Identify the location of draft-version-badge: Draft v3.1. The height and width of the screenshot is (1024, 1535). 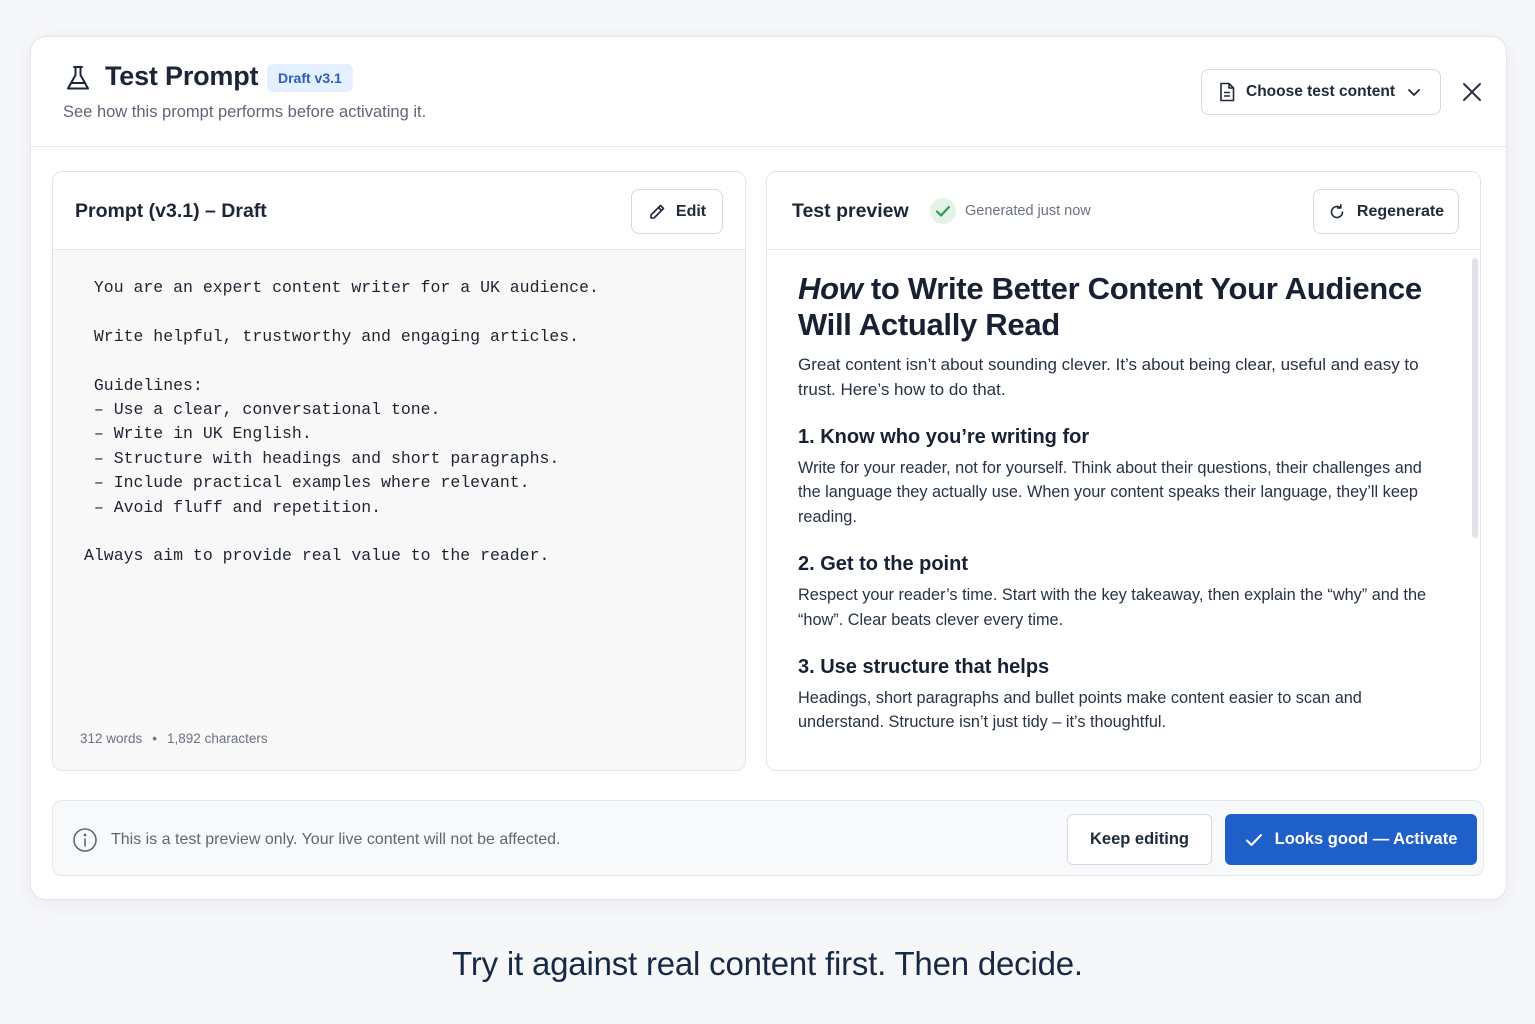
(310, 78).